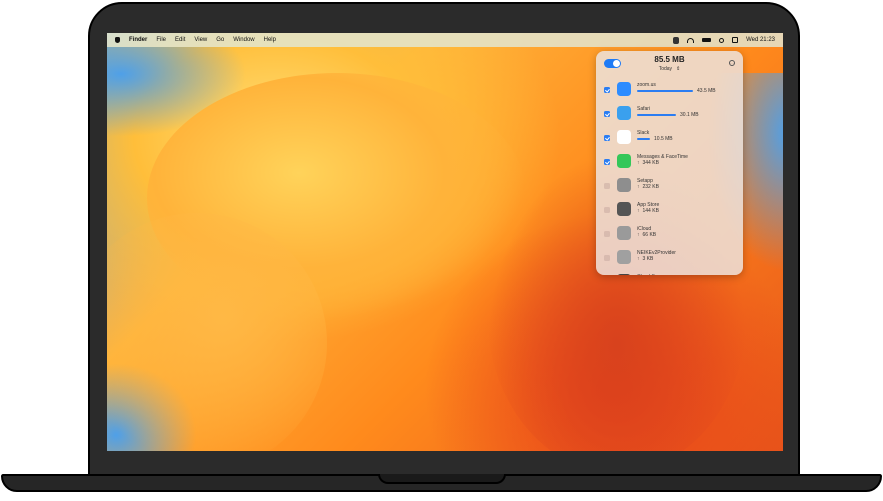 Image resolution: width=883 pixels, height=501 pixels. Describe the element at coordinates (669, 259) in the screenshot. I see `list-item: NEIKEv2Provider ↑ 3 KB` at that location.